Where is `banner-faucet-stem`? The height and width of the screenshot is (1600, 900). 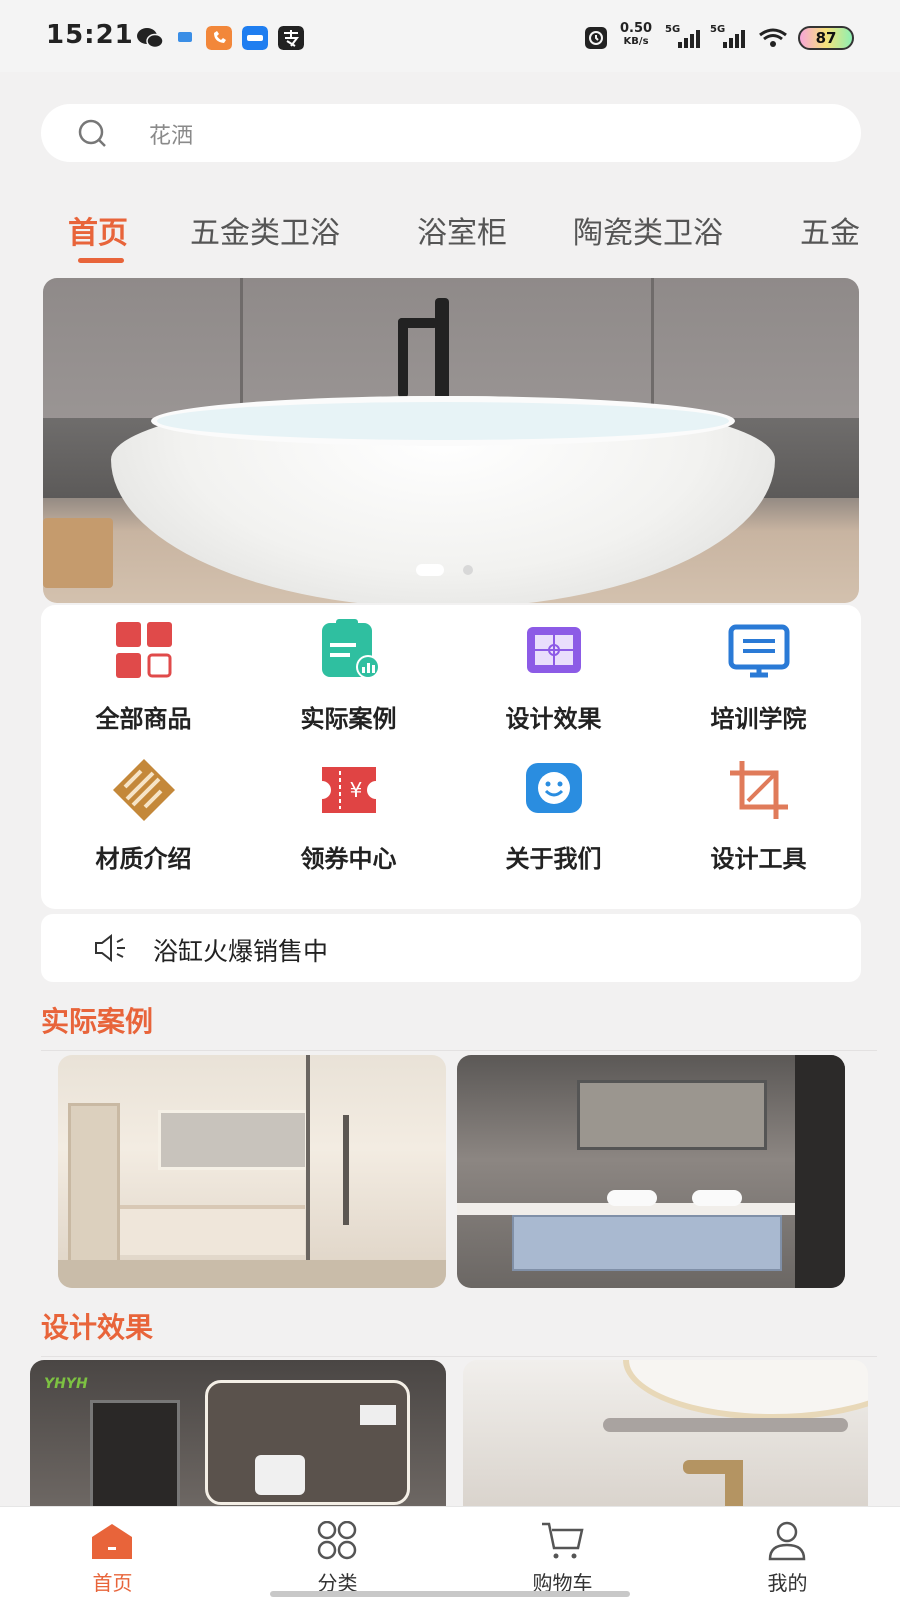
banner-faucet-stem is located at coordinates (403, 358).